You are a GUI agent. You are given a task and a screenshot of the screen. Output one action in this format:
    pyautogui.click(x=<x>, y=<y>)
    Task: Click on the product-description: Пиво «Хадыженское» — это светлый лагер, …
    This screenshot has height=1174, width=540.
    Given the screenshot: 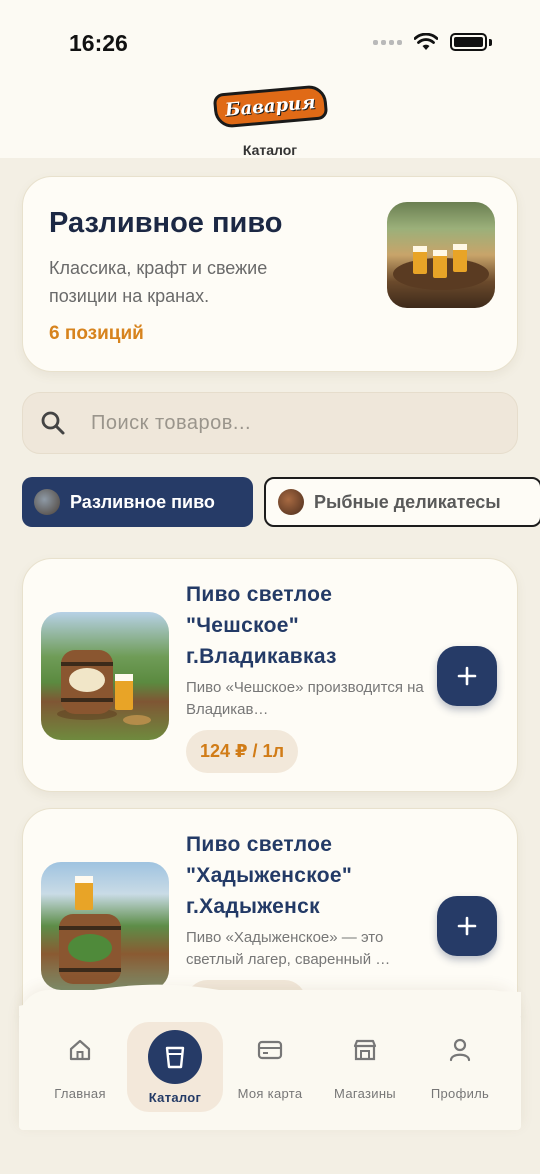 What is the action you would take?
    pyautogui.click(x=288, y=948)
    